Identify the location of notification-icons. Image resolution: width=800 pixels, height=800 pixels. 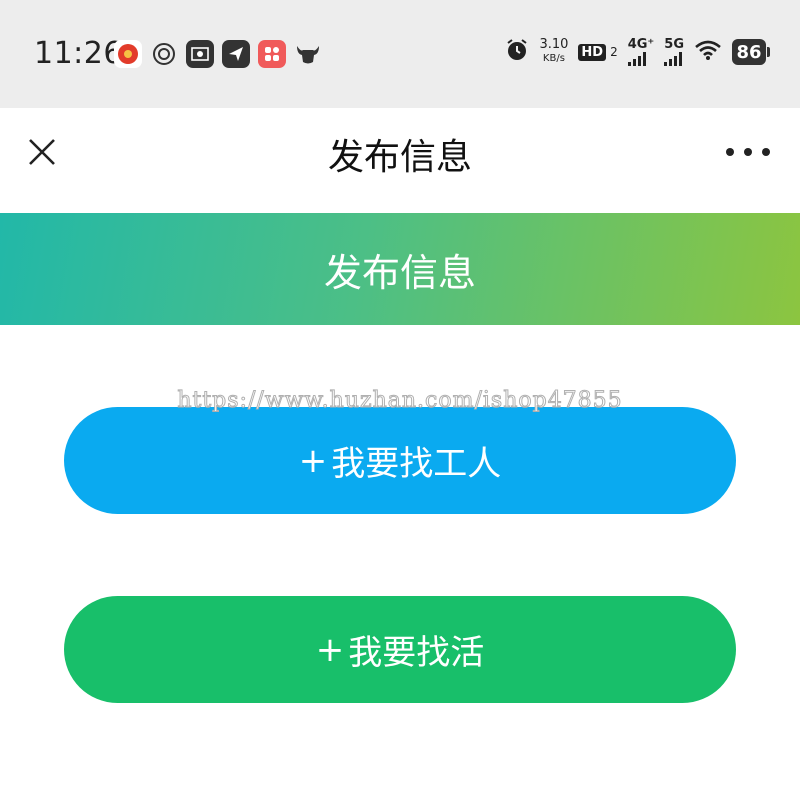
(218, 54).